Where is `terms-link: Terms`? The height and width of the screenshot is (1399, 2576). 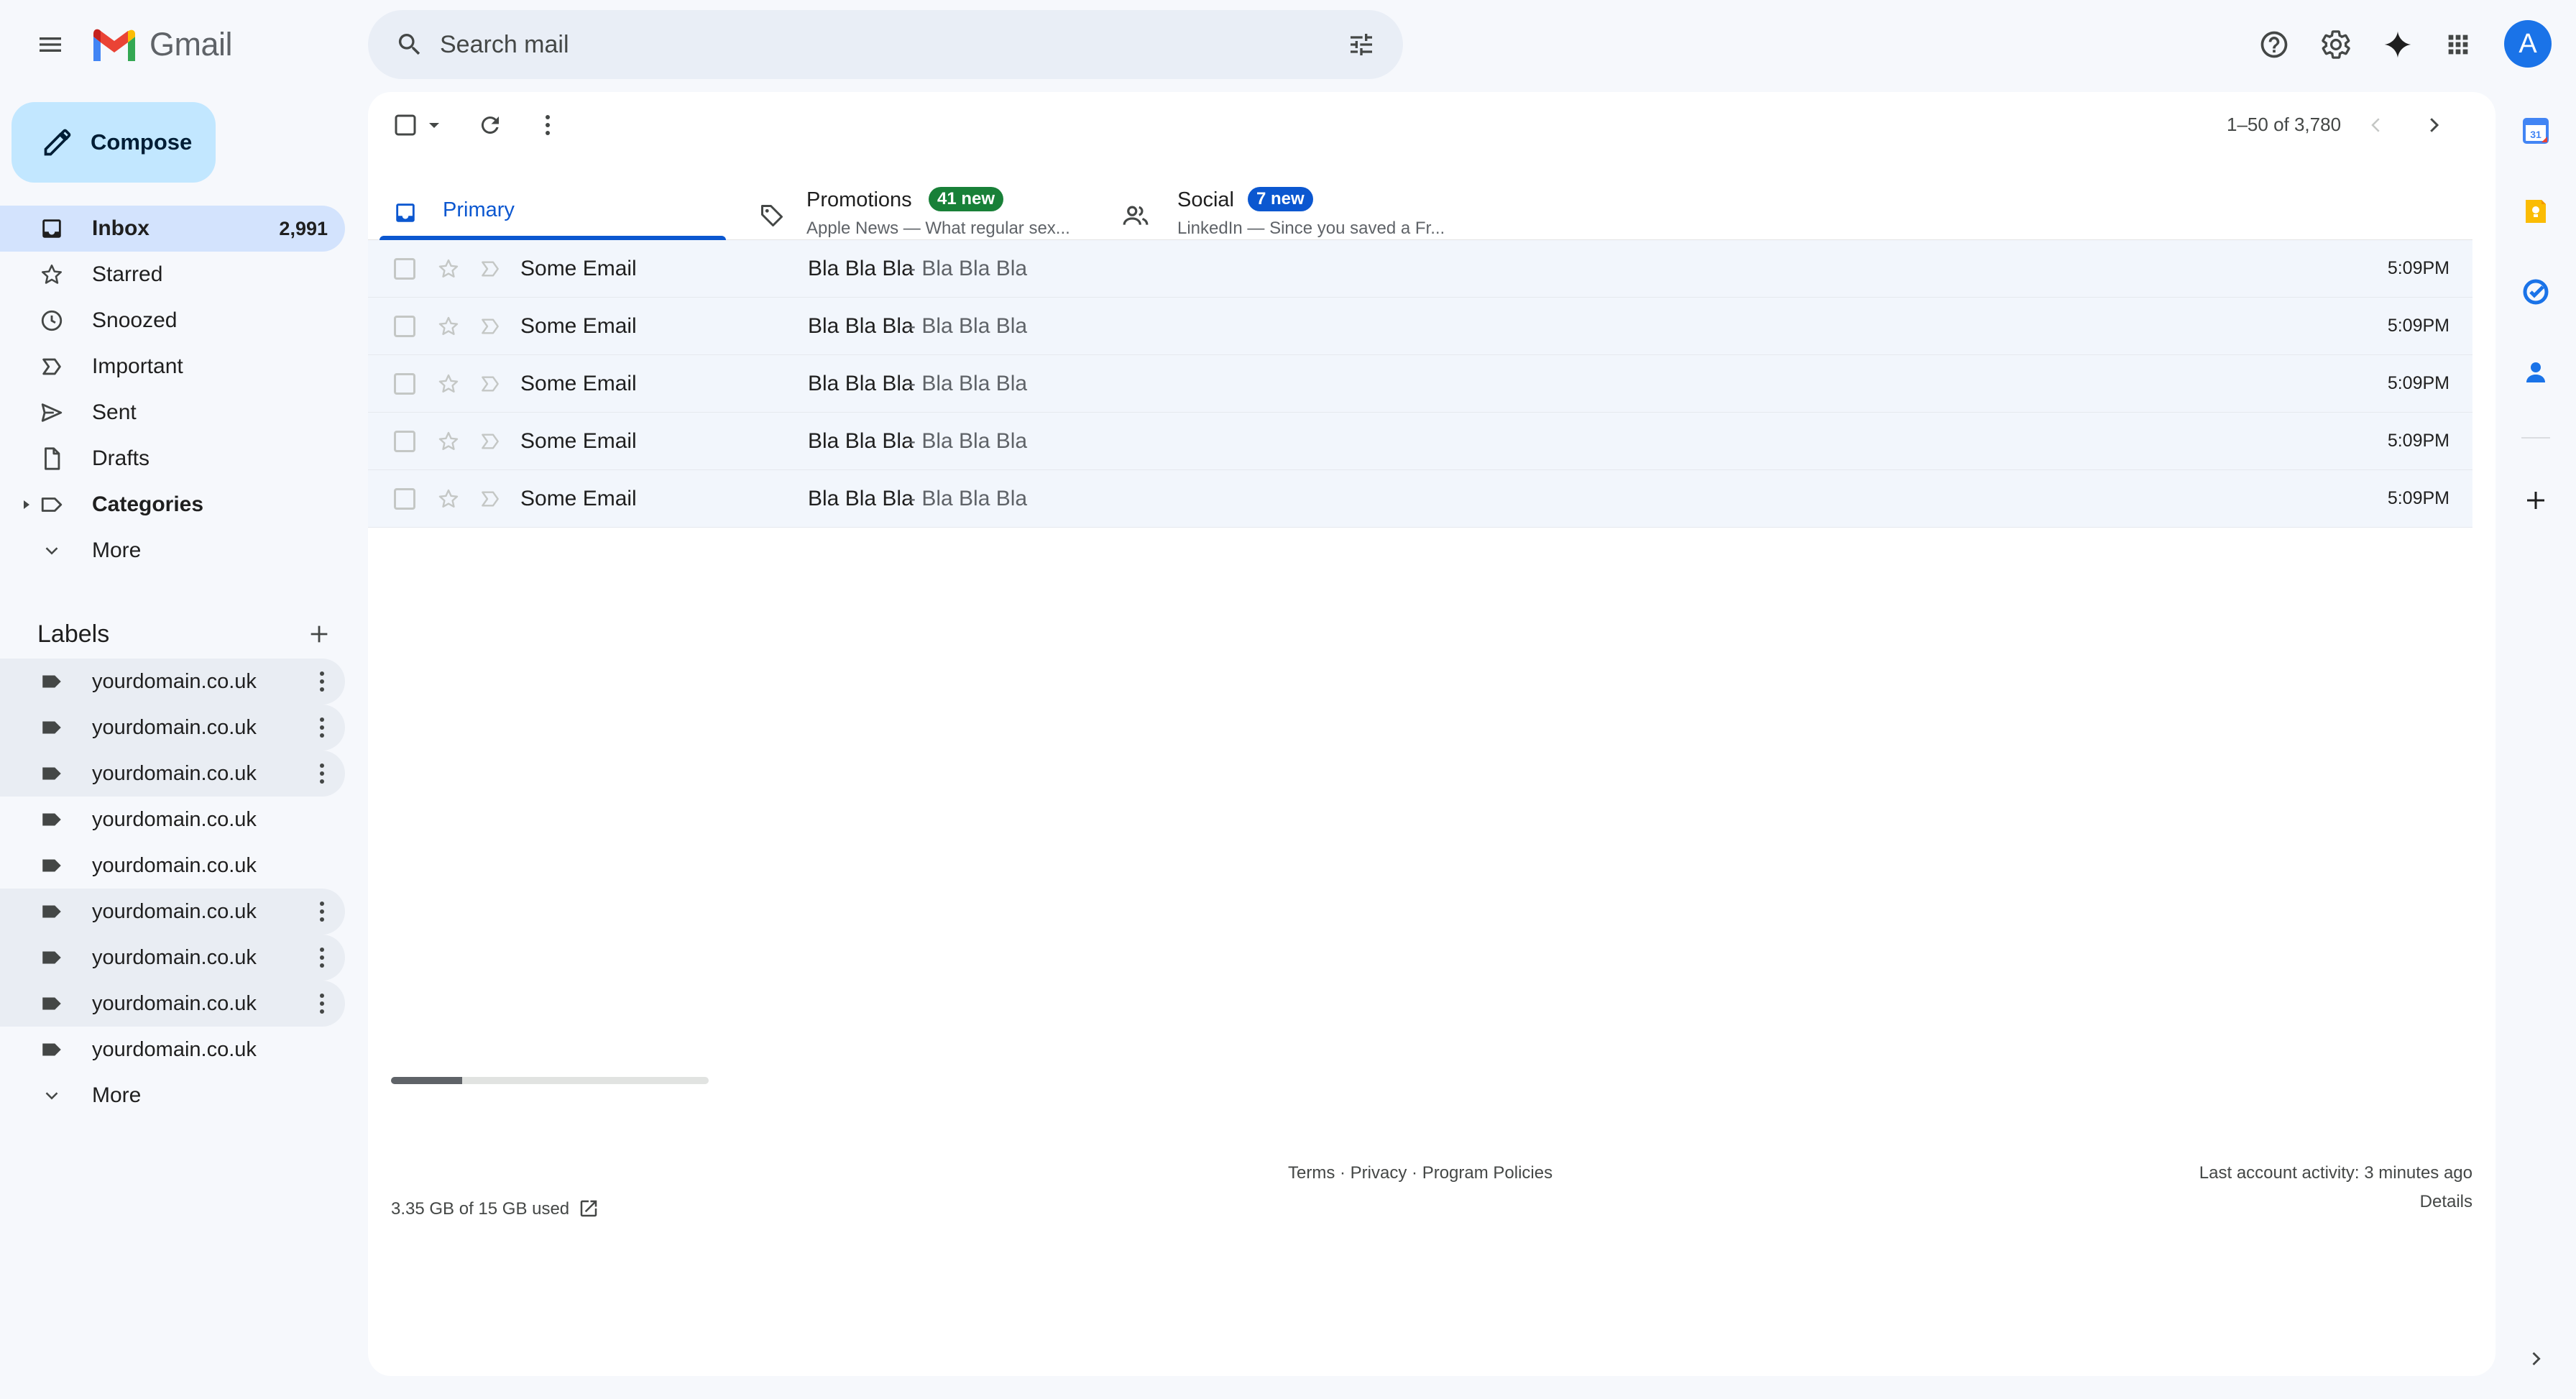
terms-link: Terms is located at coordinates (1311, 1173).